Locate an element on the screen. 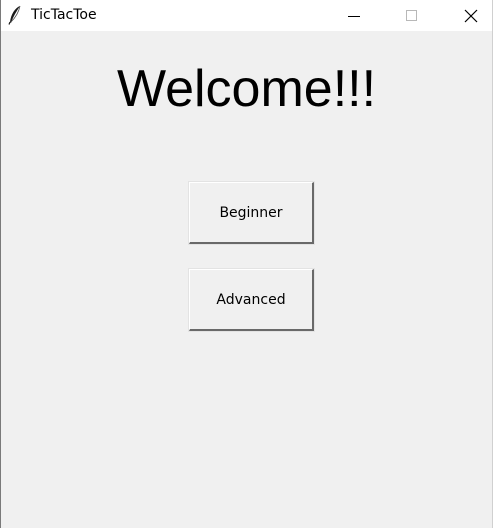 This screenshot has width=493, height=528. window-title: TicTacToe is located at coordinates (64, 15).